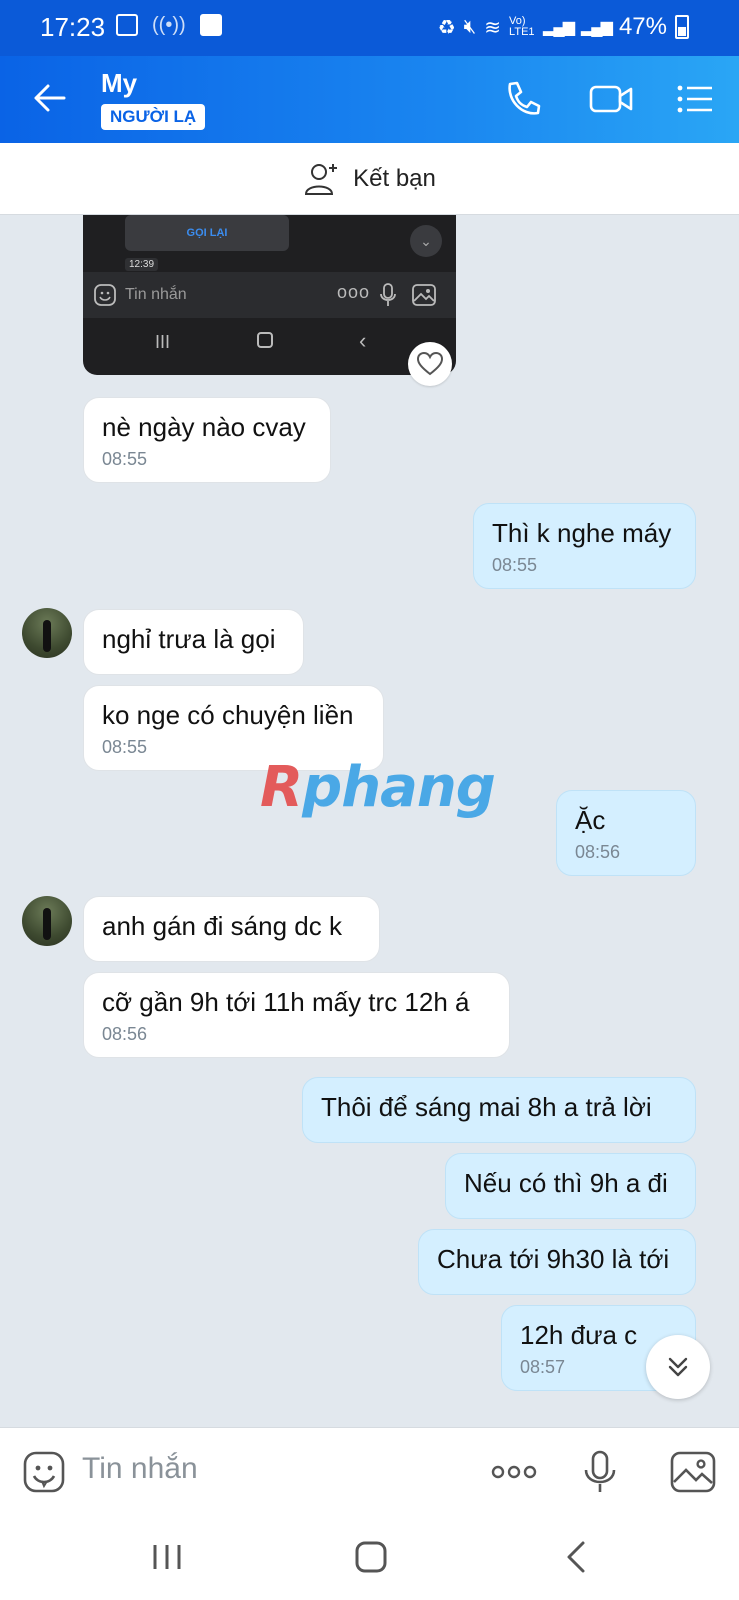  Describe the element at coordinates (140, 1469) in the screenshot. I see `message-input: Tin nhắn` at that location.